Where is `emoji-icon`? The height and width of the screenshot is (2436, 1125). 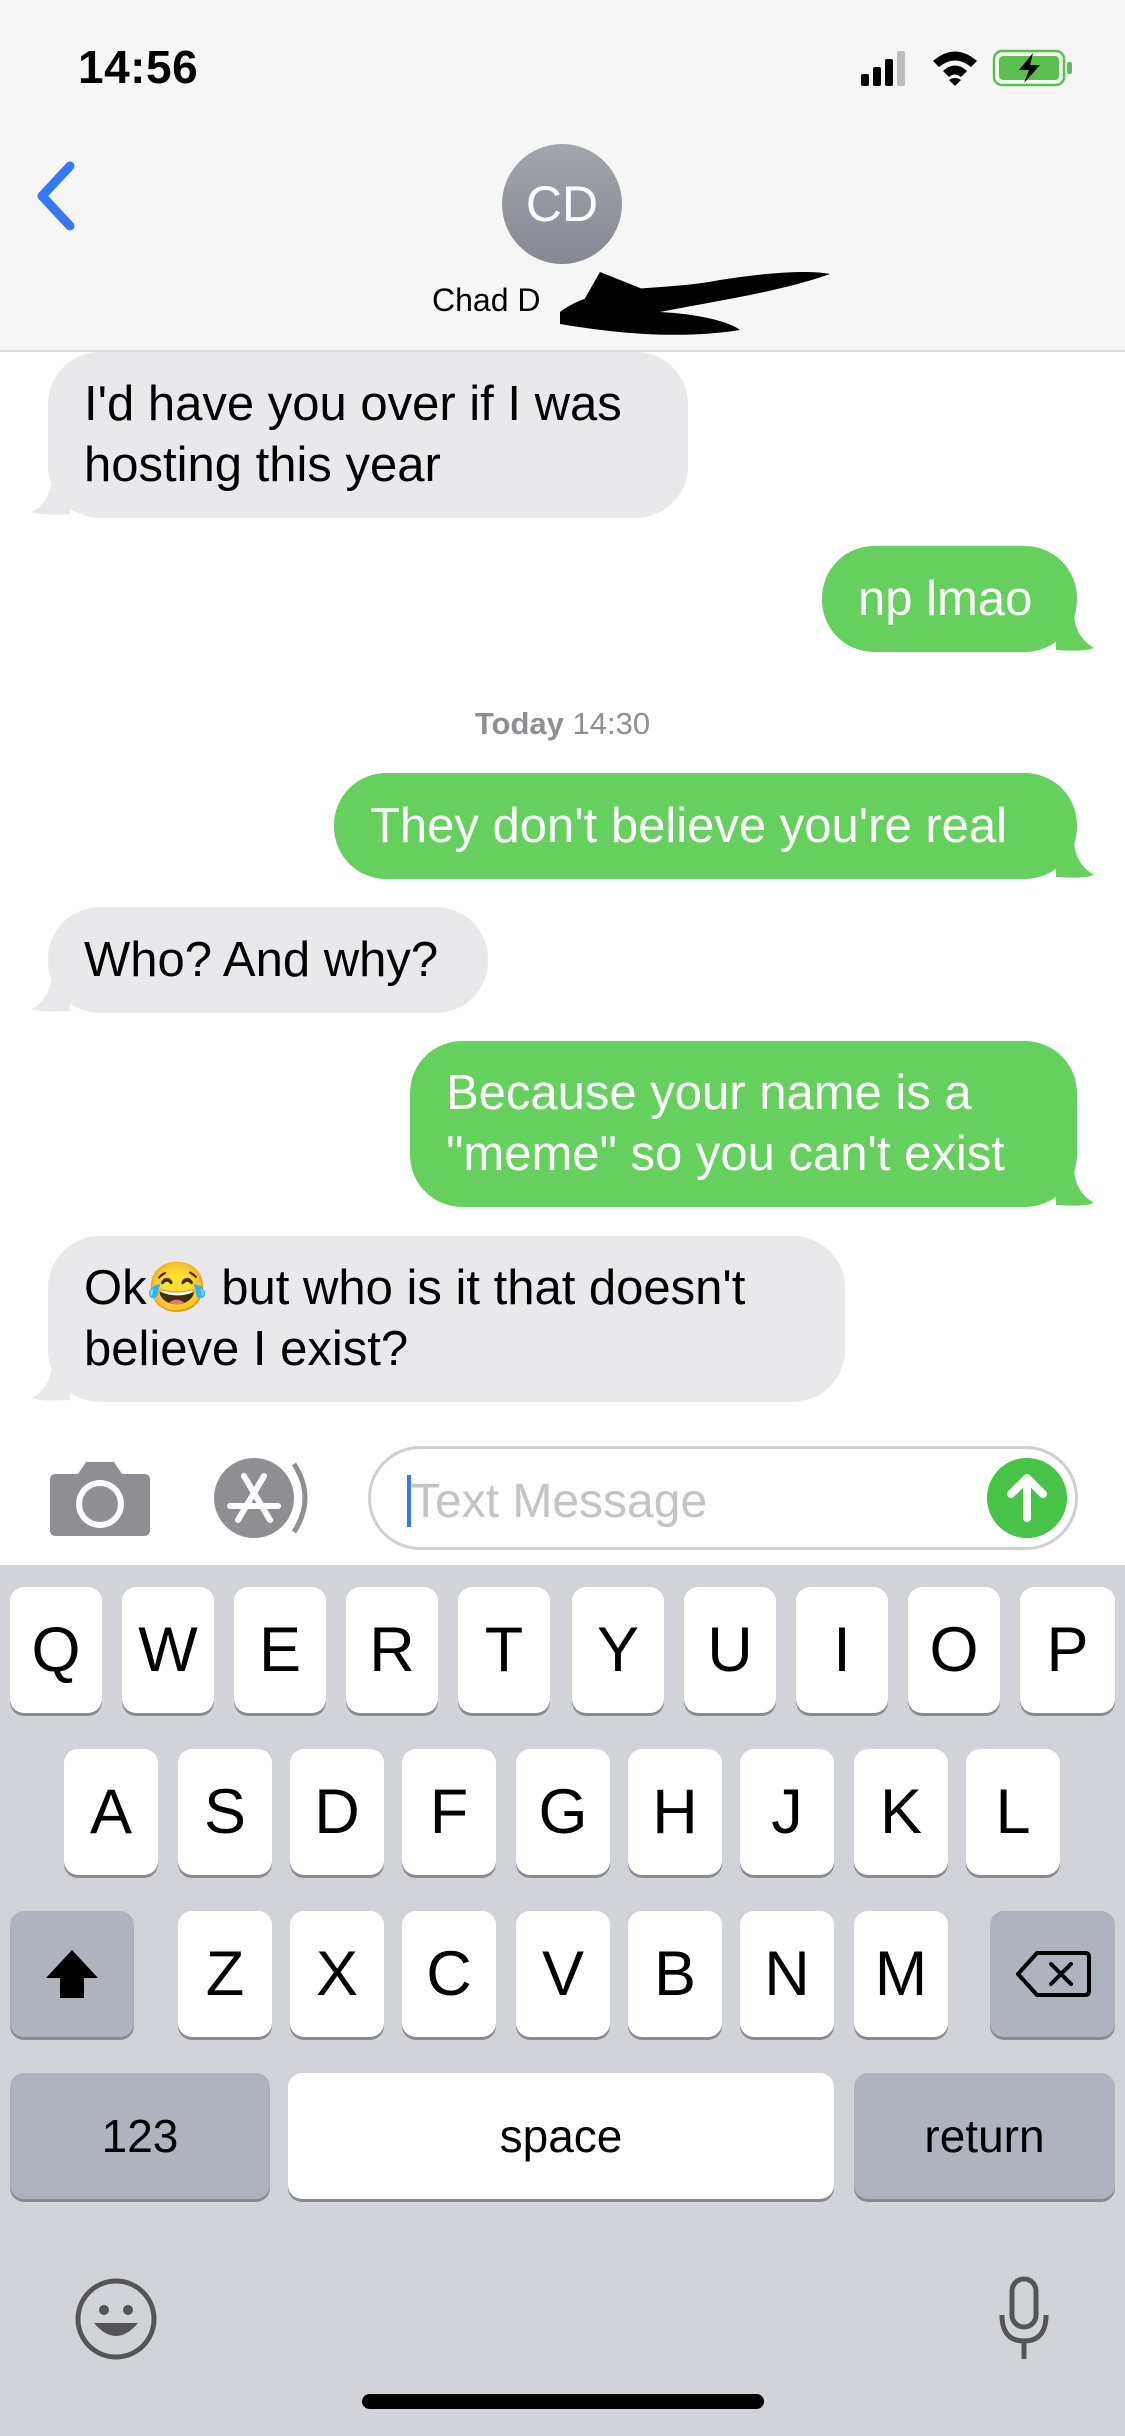 emoji-icon is located at coordinates (116, 2319).